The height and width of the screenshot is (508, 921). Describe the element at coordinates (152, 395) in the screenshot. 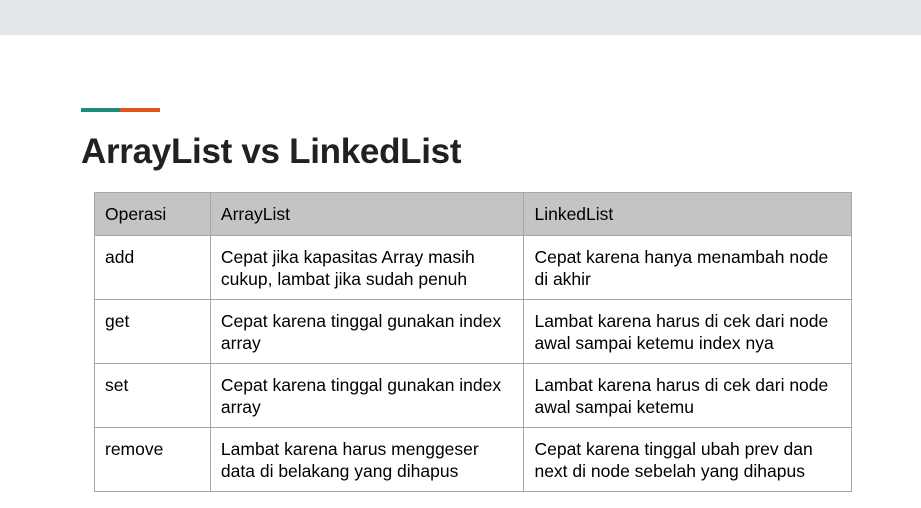

I see `cell-operation: set` at that location.